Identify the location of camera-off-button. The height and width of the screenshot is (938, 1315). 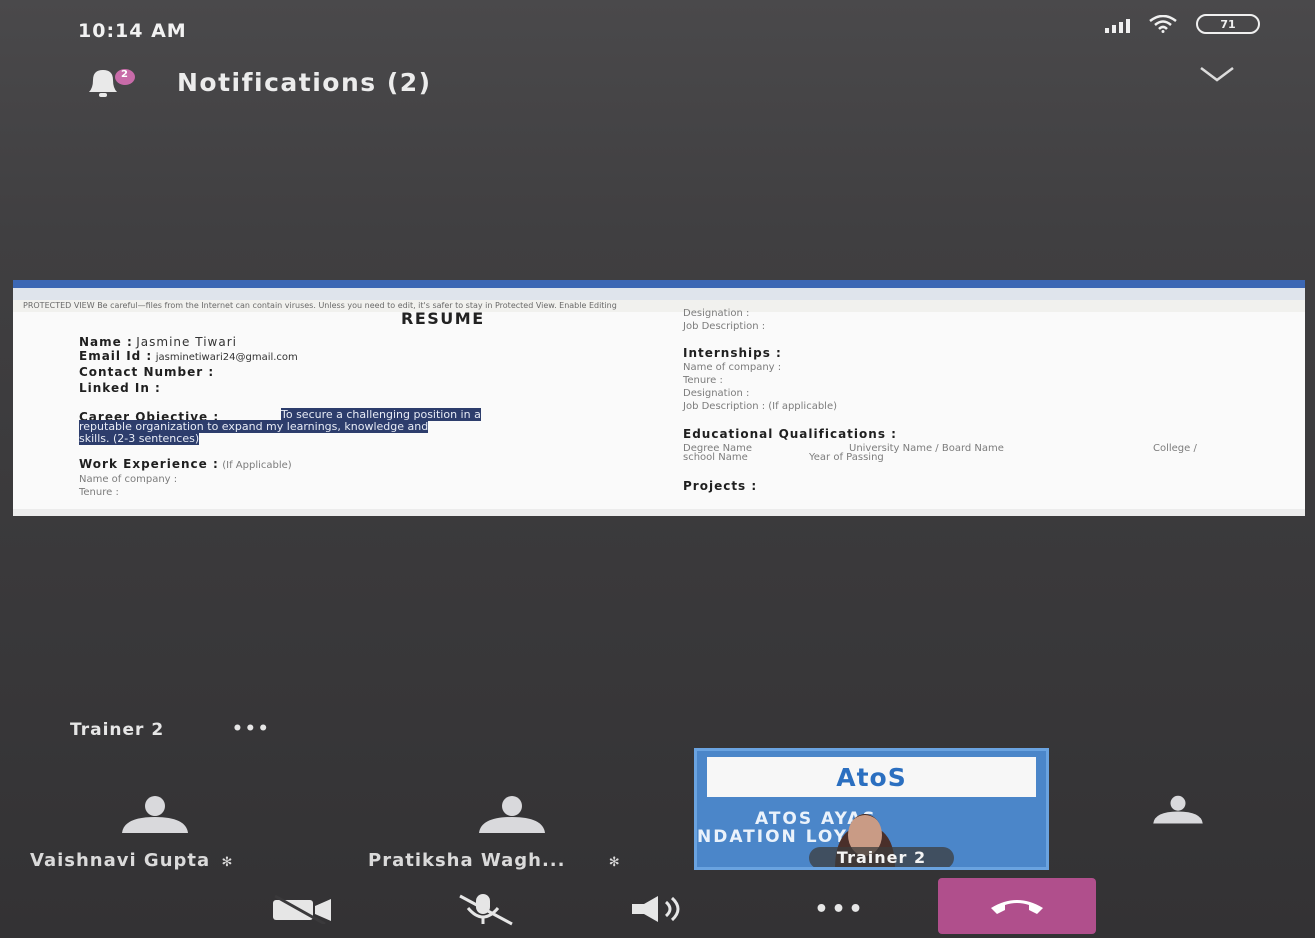
(302, 909).